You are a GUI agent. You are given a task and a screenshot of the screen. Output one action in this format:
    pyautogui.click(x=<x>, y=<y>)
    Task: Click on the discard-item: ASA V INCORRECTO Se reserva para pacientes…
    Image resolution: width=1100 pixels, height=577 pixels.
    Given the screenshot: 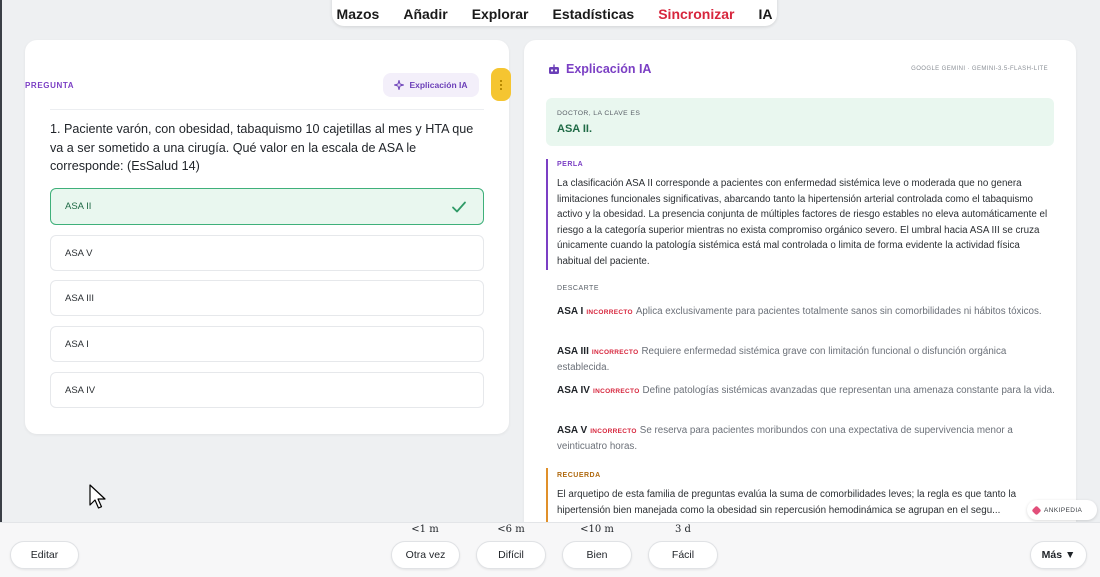 What is the action you would take?
    pyautogui.click(x=806, y=438)
    